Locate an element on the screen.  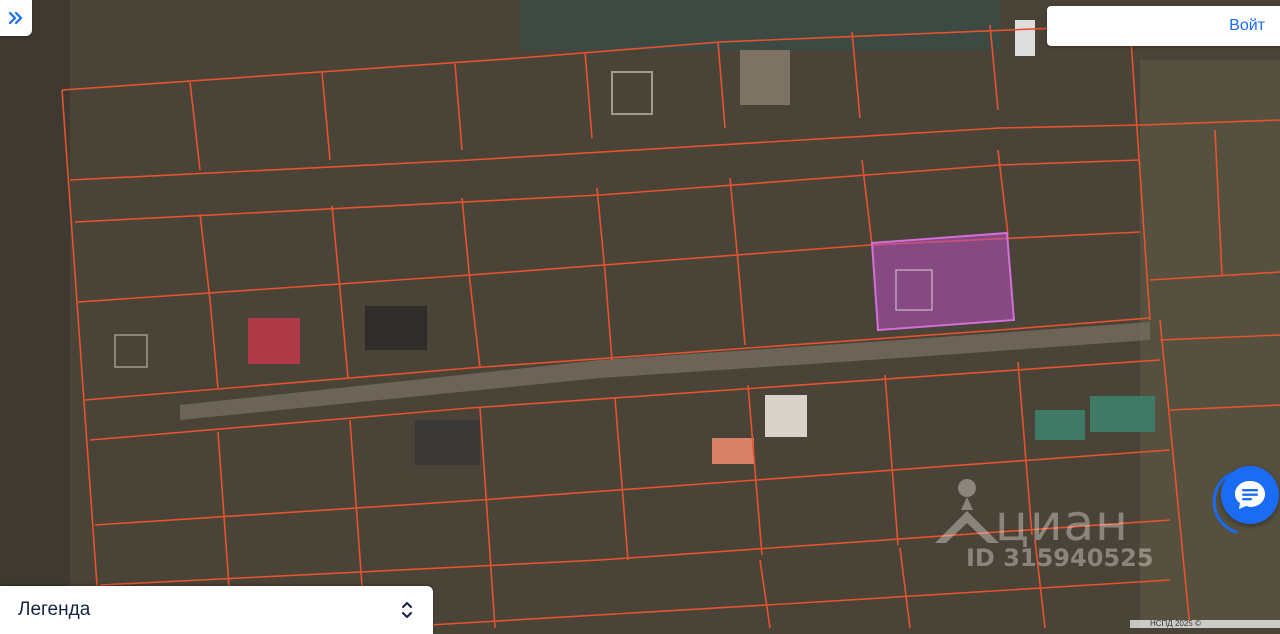
map-attribution: НСПД 2025 © is located at coordinates (1205, 624).